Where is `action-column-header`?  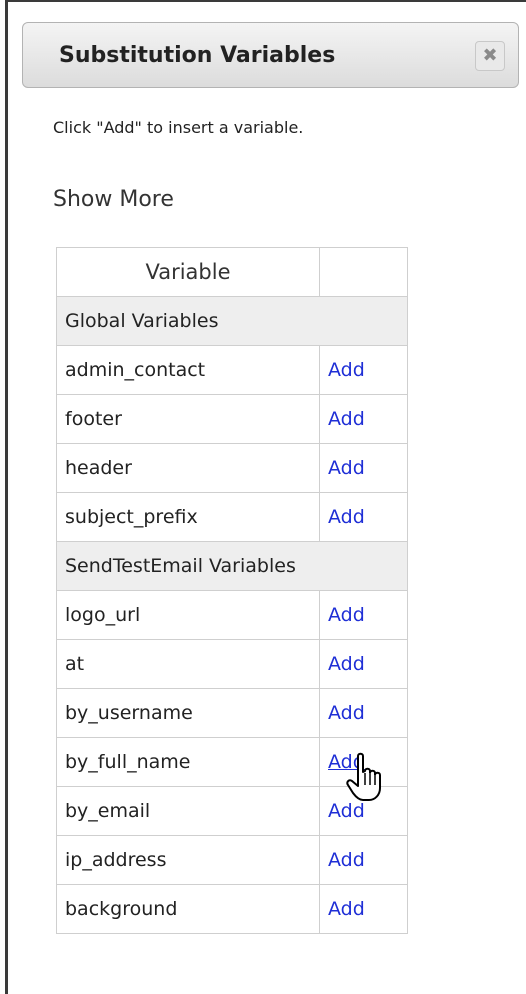 action-column-header is located at coordinates (363, 272).